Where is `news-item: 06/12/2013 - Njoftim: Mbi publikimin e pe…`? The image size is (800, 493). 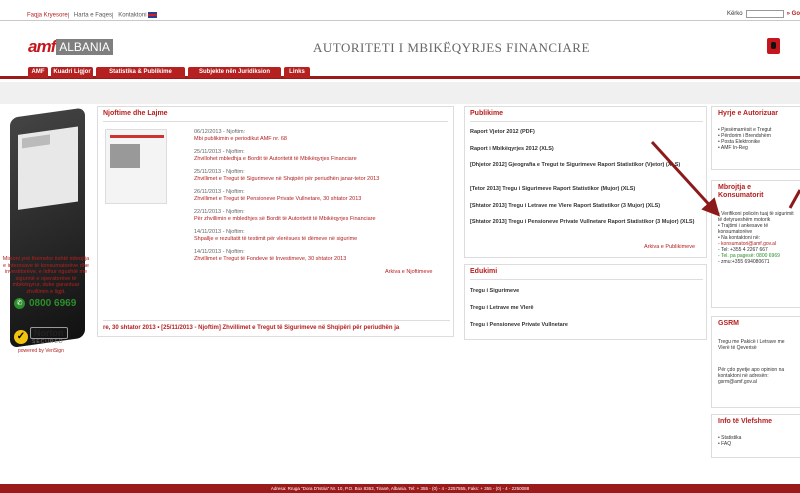 news-item: 06/12/2013 - Njoftim: Mbi publikimin e pe… is located at coordinates (321, 135).